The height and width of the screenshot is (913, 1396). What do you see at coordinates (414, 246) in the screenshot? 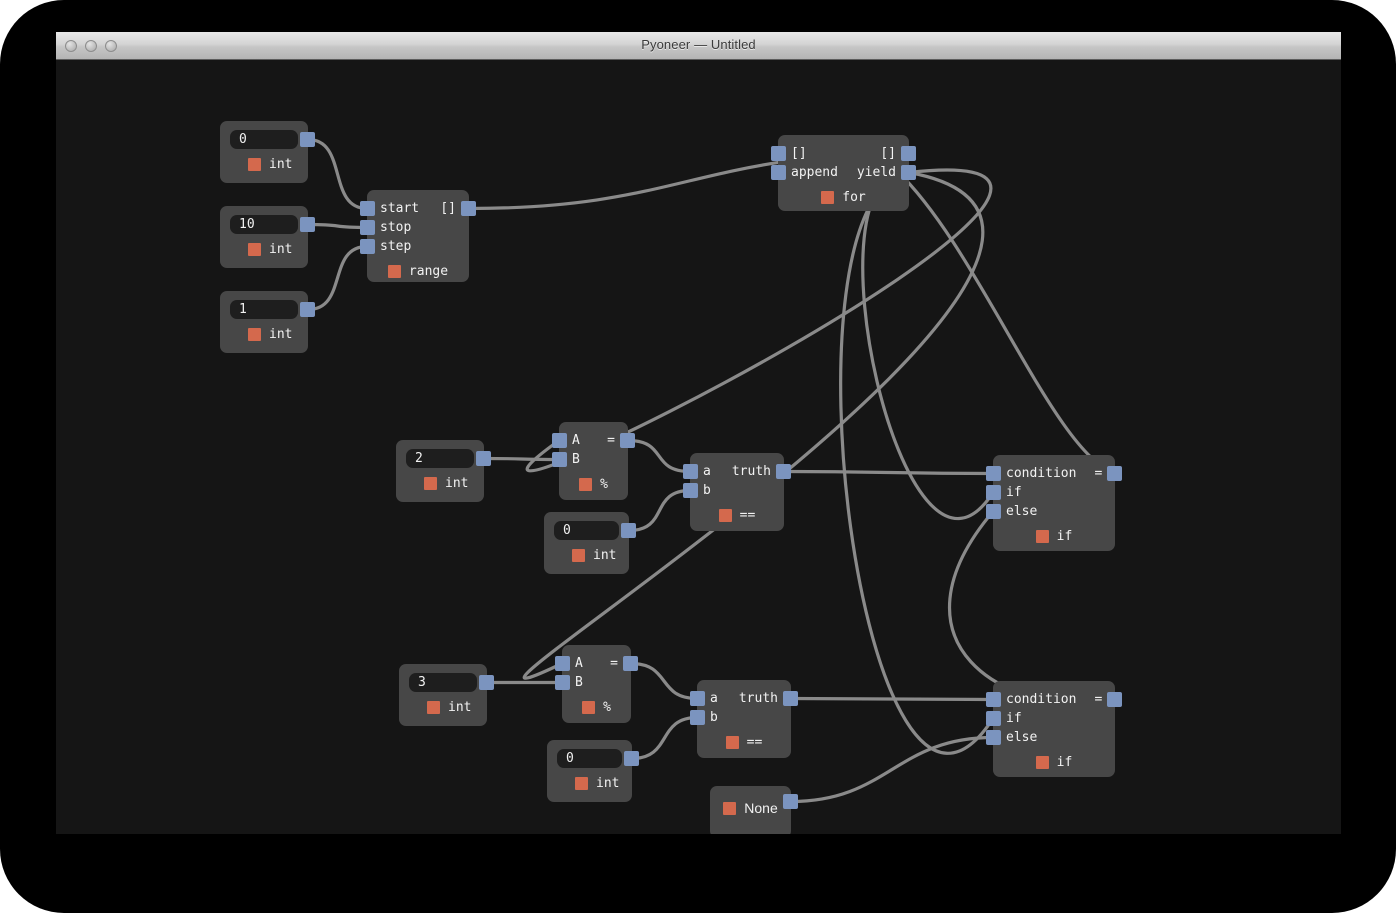
I see `port-row: step` at bounding box center [414, 246].